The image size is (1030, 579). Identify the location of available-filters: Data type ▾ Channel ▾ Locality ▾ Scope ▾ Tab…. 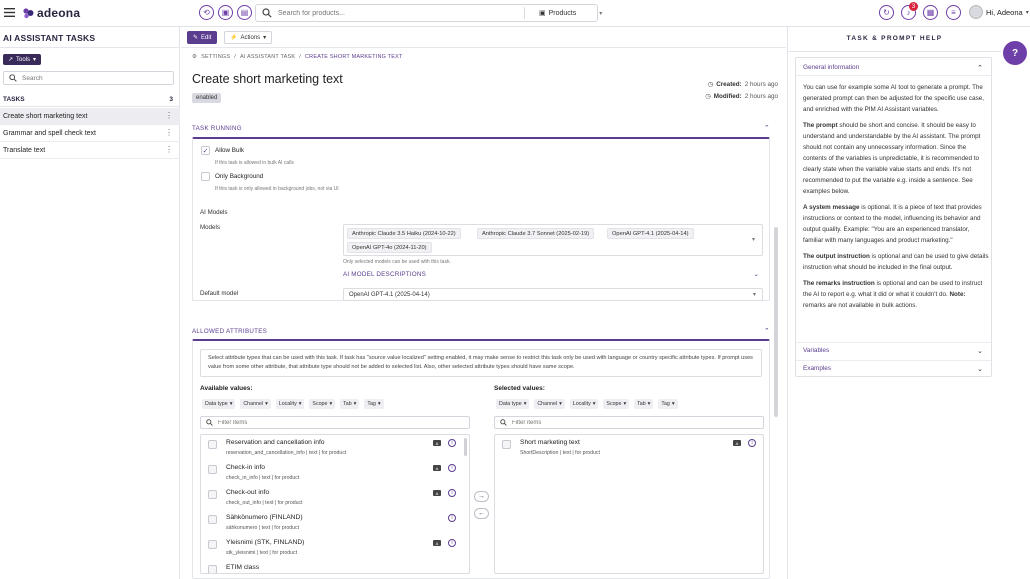
(293, 404).